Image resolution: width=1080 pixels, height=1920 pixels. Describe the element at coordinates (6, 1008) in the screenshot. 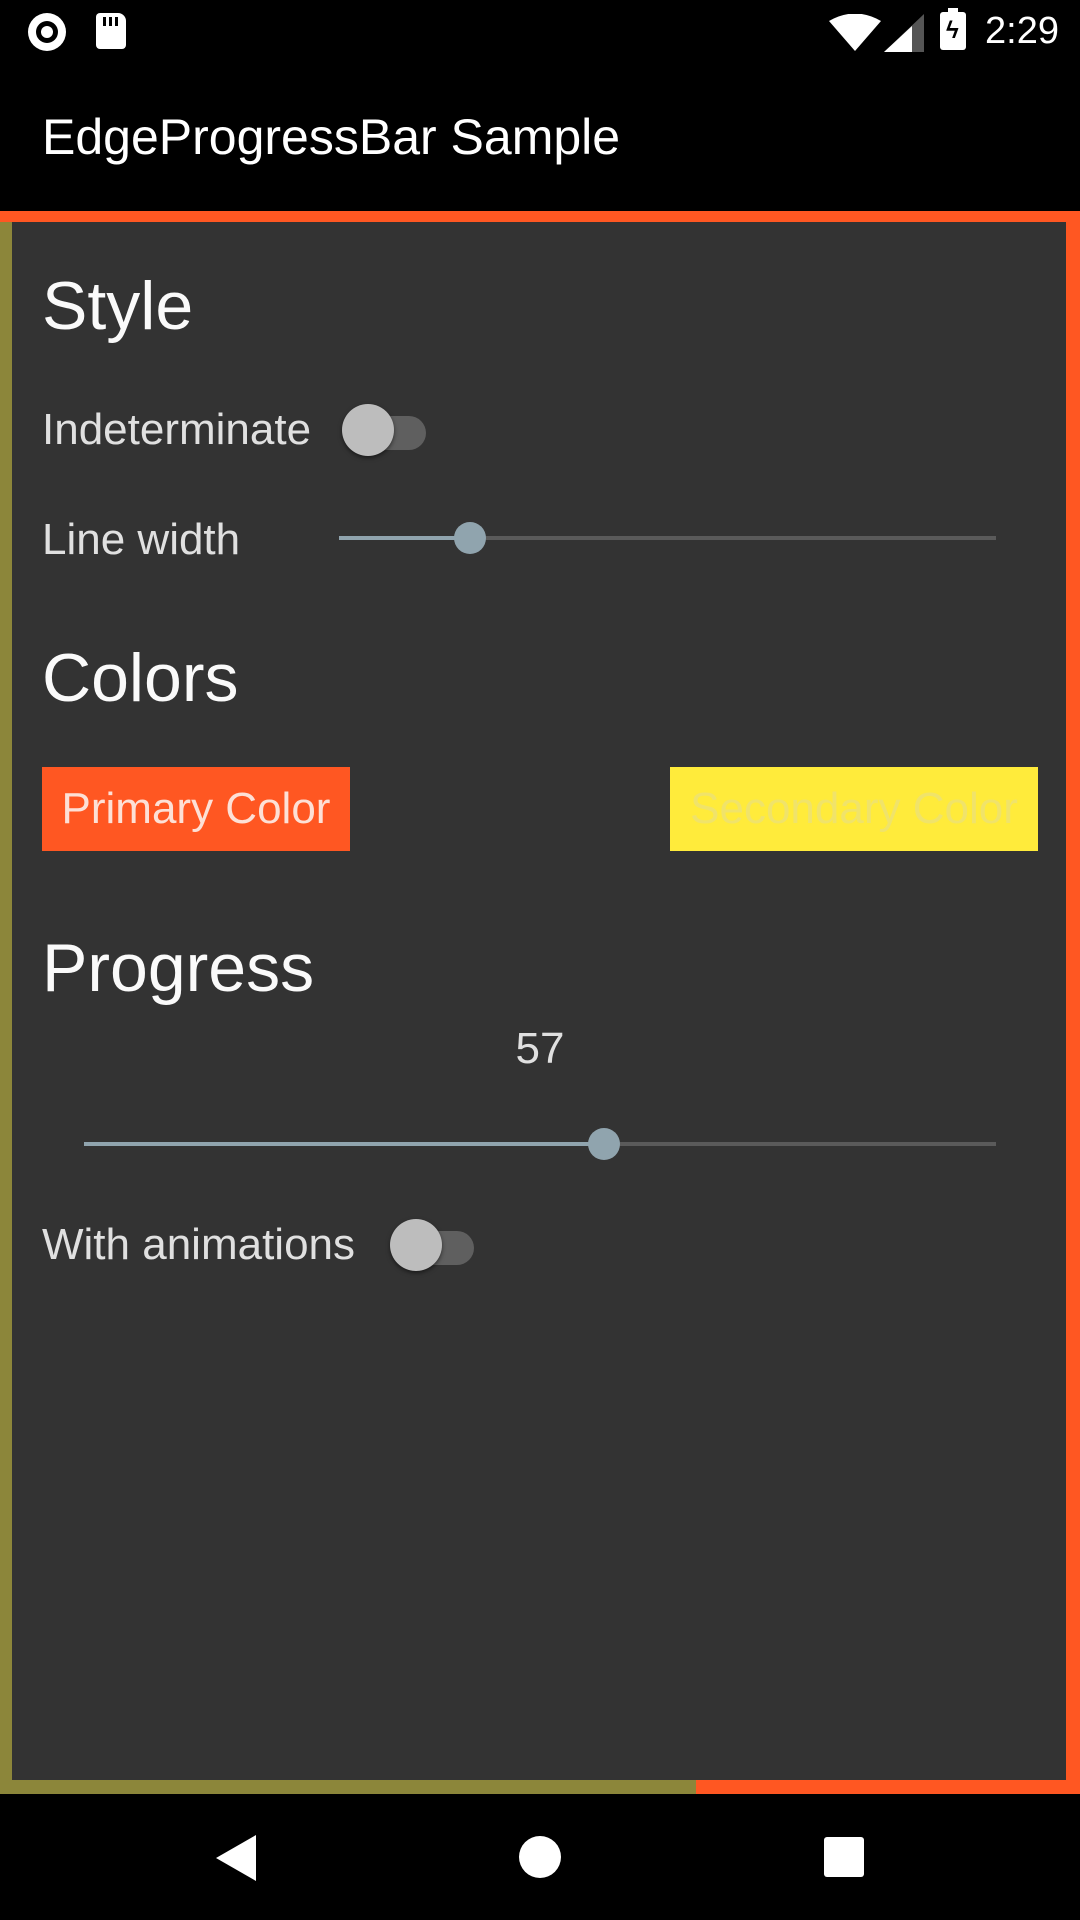

I see `edge-progress-secondary-left` at that location.